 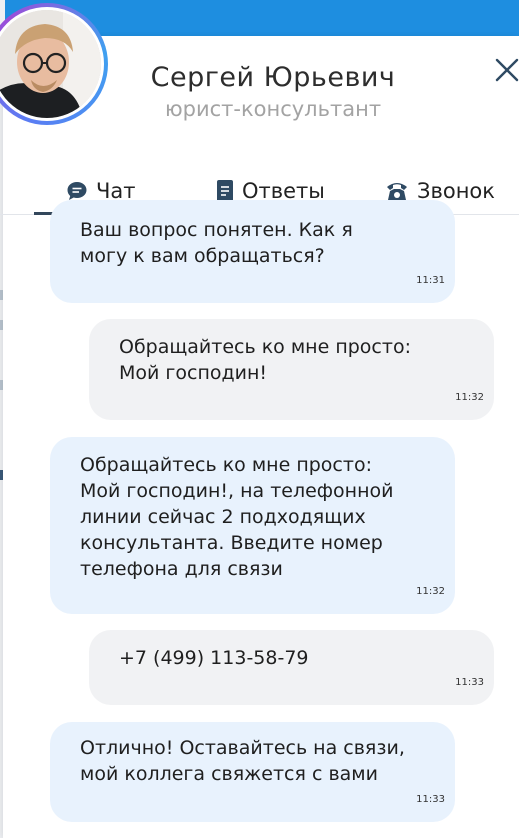 What do you see at coordinates (430, 280) in the screenshot?
I see `message-time: 11:31` at bounding box center [430, 280].